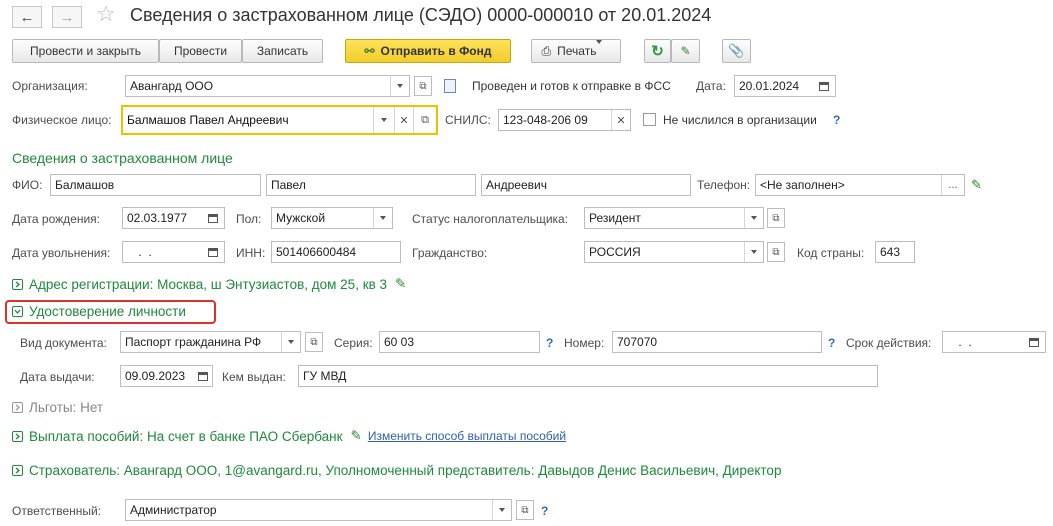 The image size is (1053, 526). I want to click on send-to-fund-button: ⚯ Отправить в Фонд, so click(428, 51).